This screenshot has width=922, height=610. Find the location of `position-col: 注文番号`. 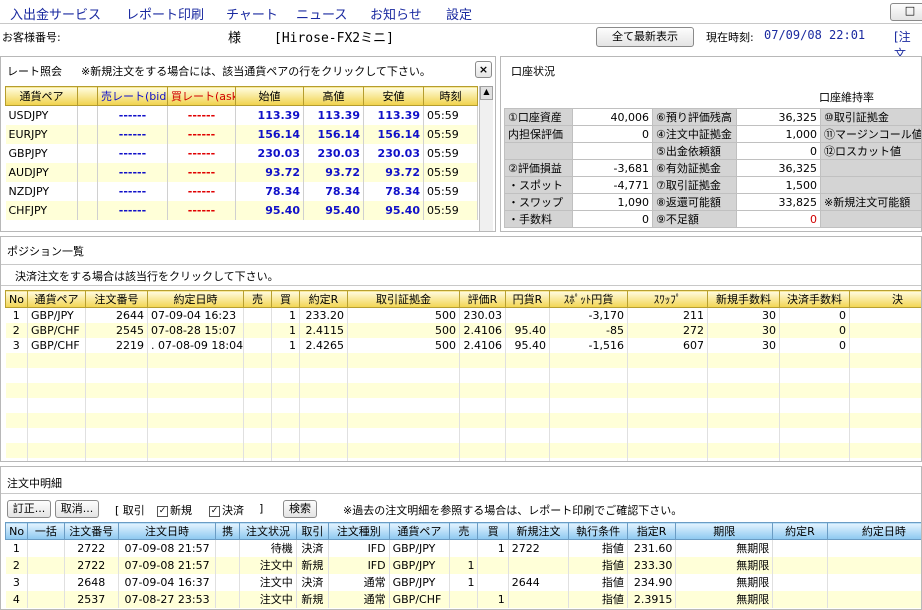

position-col: 注文番号 is located at coordinates (116, 299).